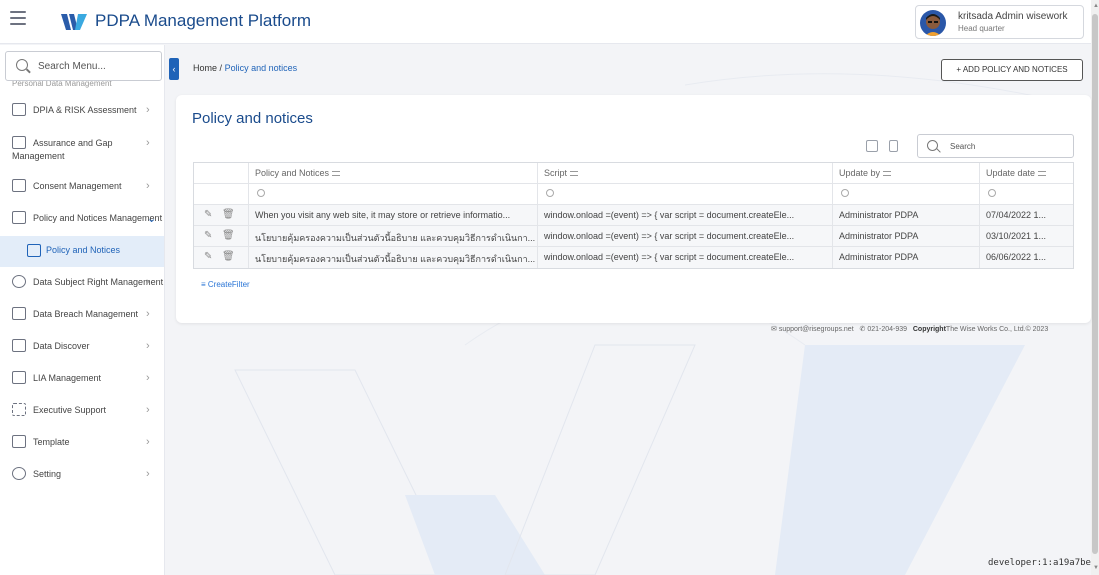 This screenshot has width=1099, height=575. What do you see at coordinates (1096, 568) in the screenshot?
I see `scroll-down-icon: ▼` at bounding box center [1096, 568].